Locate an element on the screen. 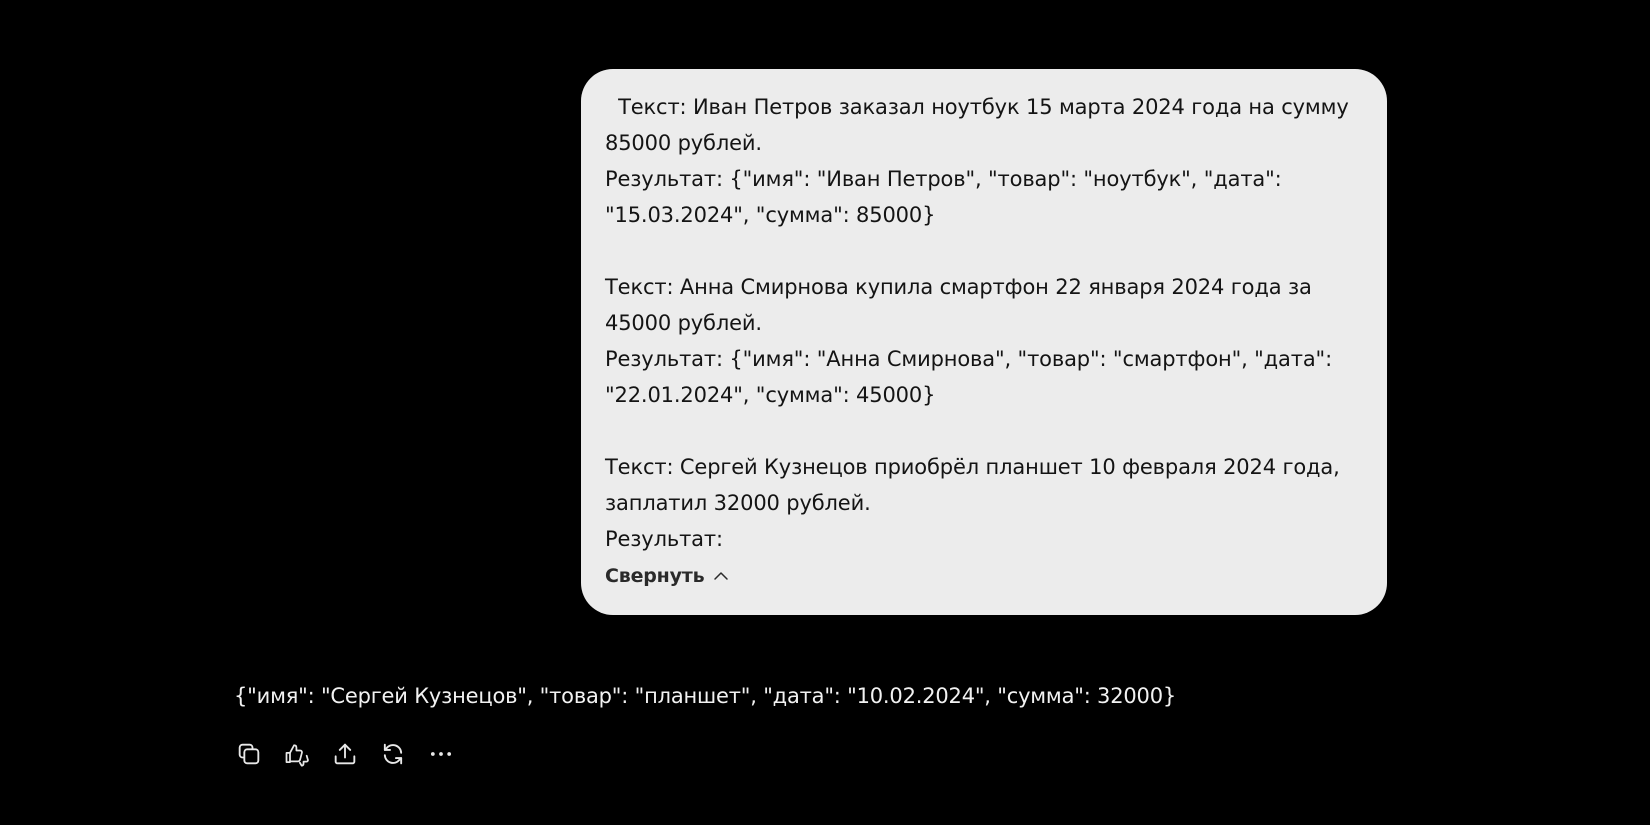  more-button is located at coordinates (441, 754).